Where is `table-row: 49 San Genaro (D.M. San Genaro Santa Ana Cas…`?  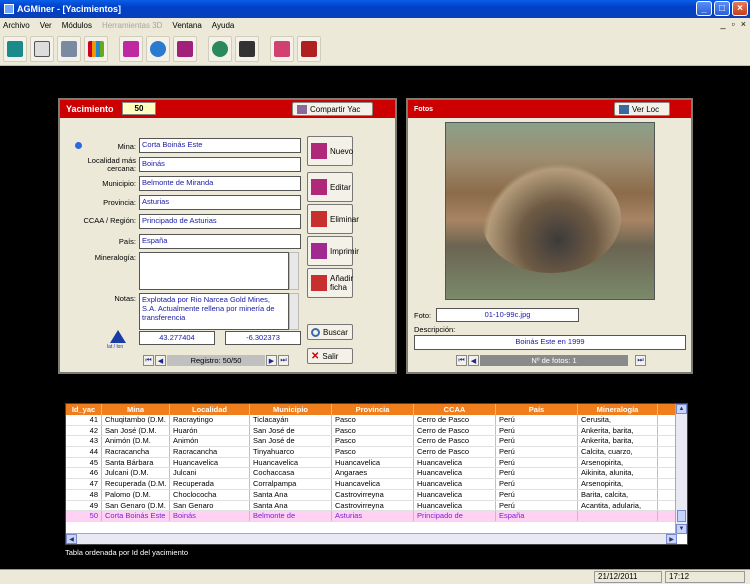
table-row: 49 San Genaro (D.M. San Genaro Santa Ana Cas… is located at coordinates (376, 506).